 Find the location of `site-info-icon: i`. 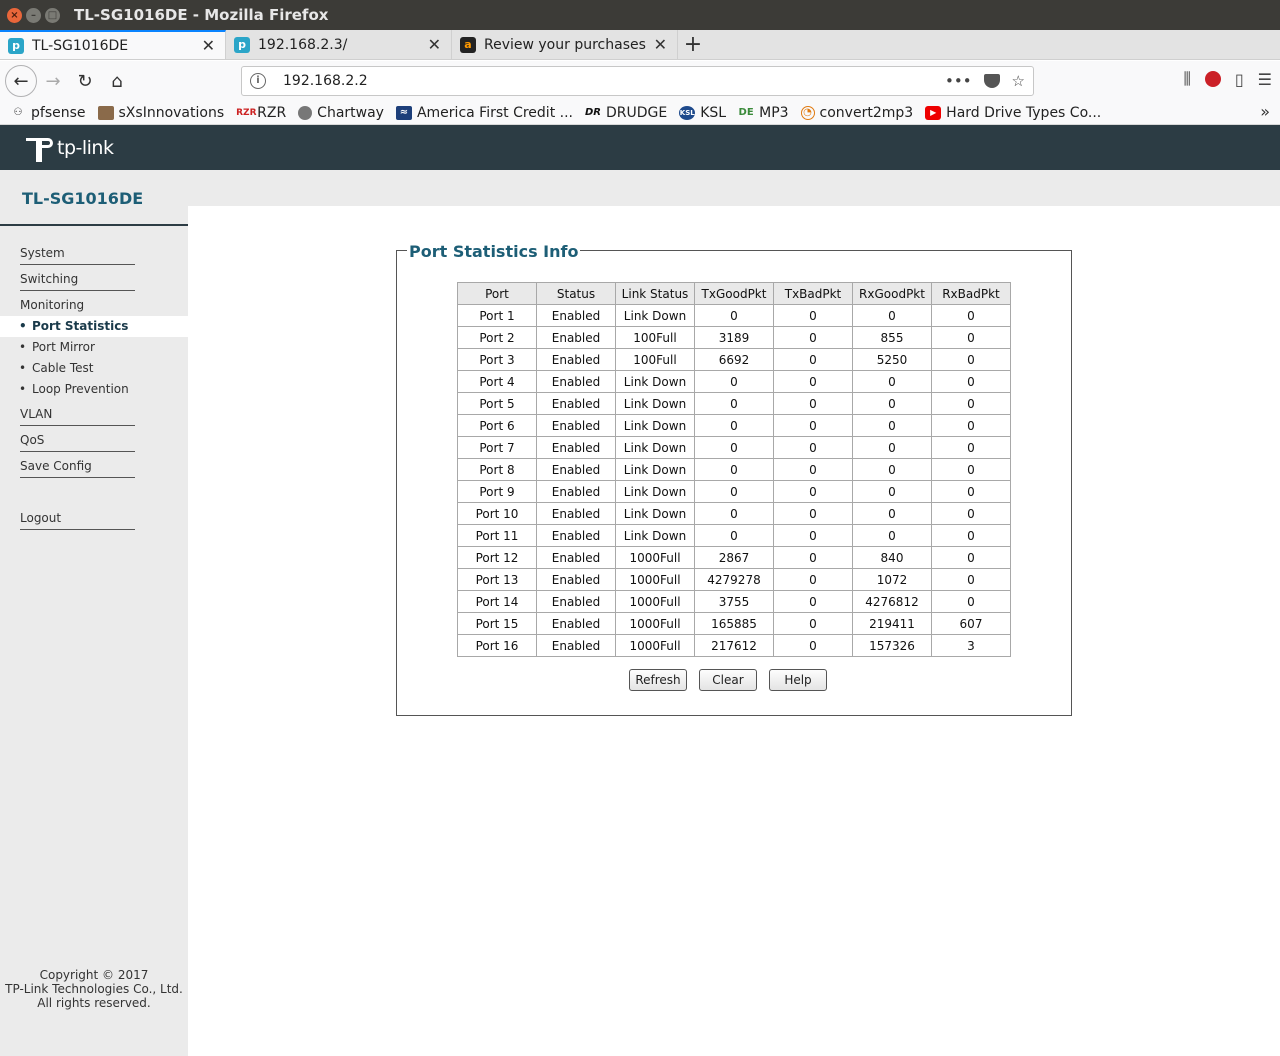

site-info-icon: i is located at coordinates (258, 81).